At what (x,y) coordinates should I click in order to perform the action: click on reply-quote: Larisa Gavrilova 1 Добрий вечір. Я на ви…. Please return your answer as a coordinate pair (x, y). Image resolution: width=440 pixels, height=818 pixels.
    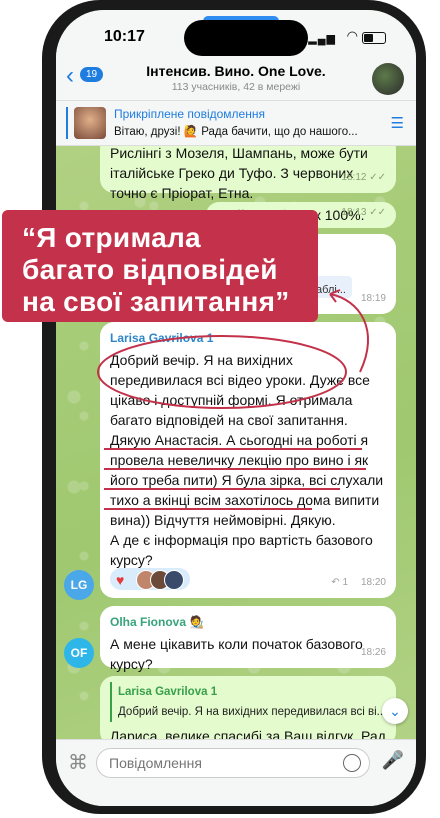
    Looking at the image, I should click on (248, 702).